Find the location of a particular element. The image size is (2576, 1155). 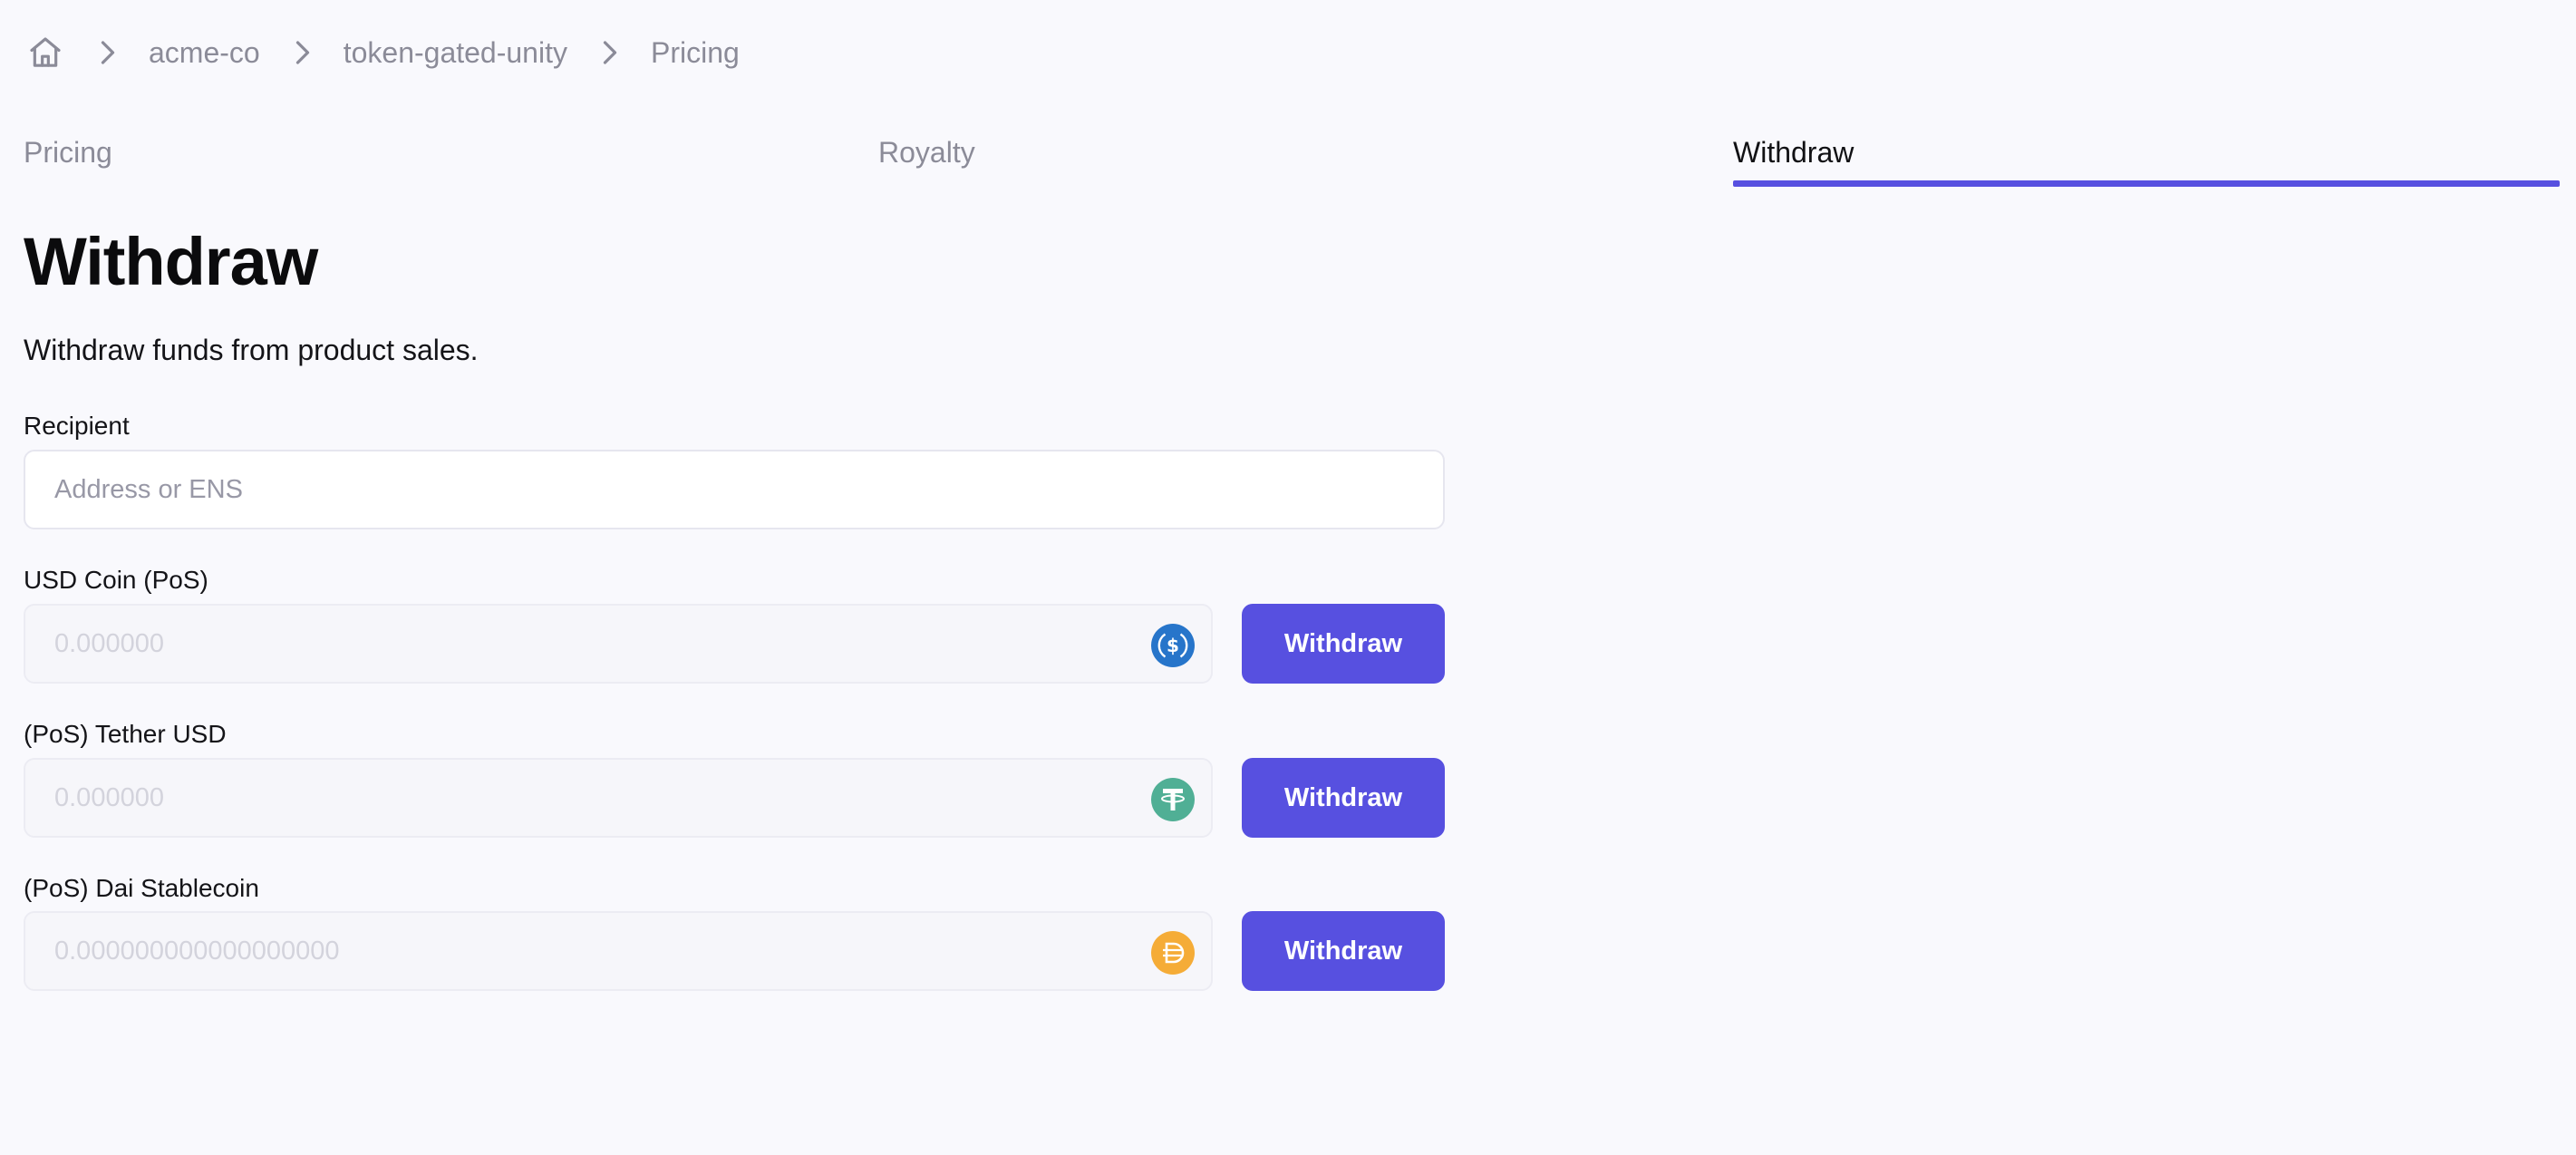

withdraw-dai-button: Withdraw is located at coordinates (1343, 951).